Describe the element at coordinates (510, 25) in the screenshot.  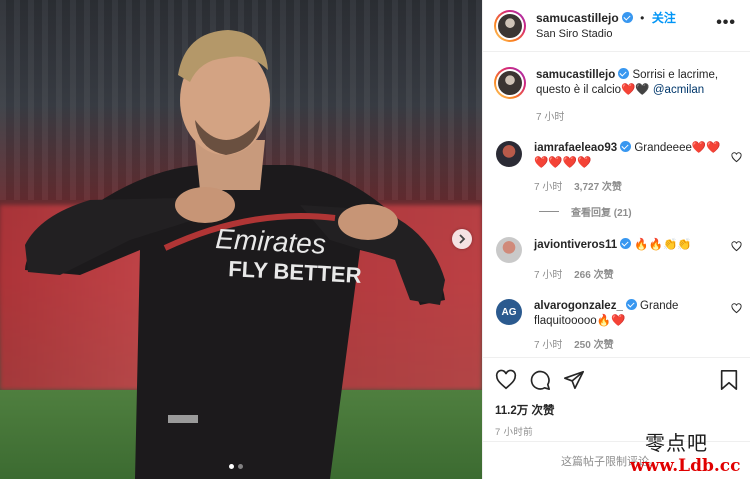
I see `author-avatar` at that location.